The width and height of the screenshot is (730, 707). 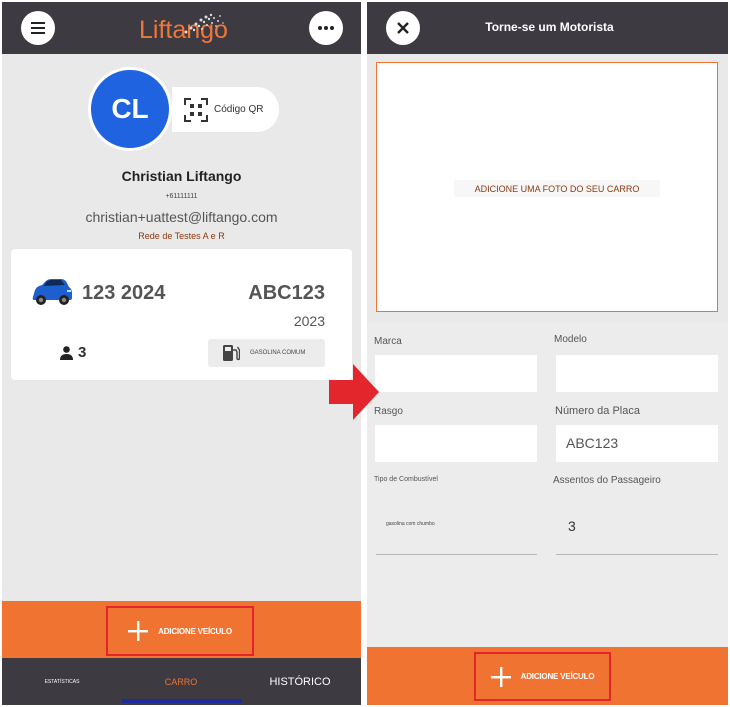 What do you see at coordinates (597, 411) in the screenshot?
I see `plate-label: Número da Placa` at bounding box center [597, 411].